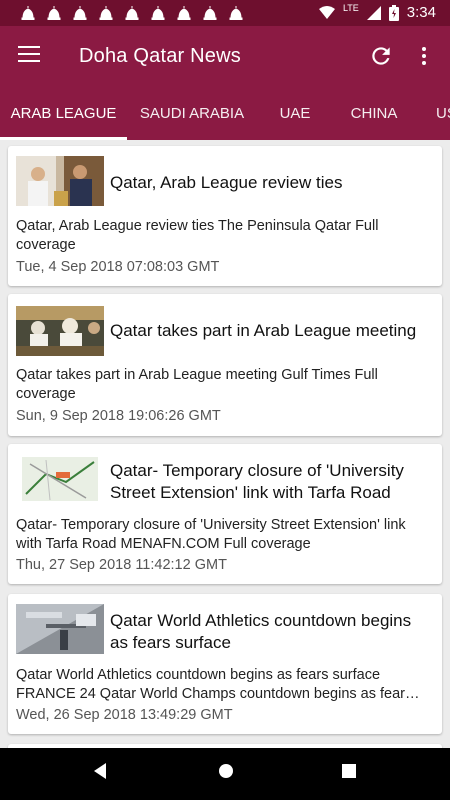  Describe the element at coordinates (124, 715) in the screenshot. I see `article-date: Wed, 26 Sep 2018 13:49:29 GMT` at that location.